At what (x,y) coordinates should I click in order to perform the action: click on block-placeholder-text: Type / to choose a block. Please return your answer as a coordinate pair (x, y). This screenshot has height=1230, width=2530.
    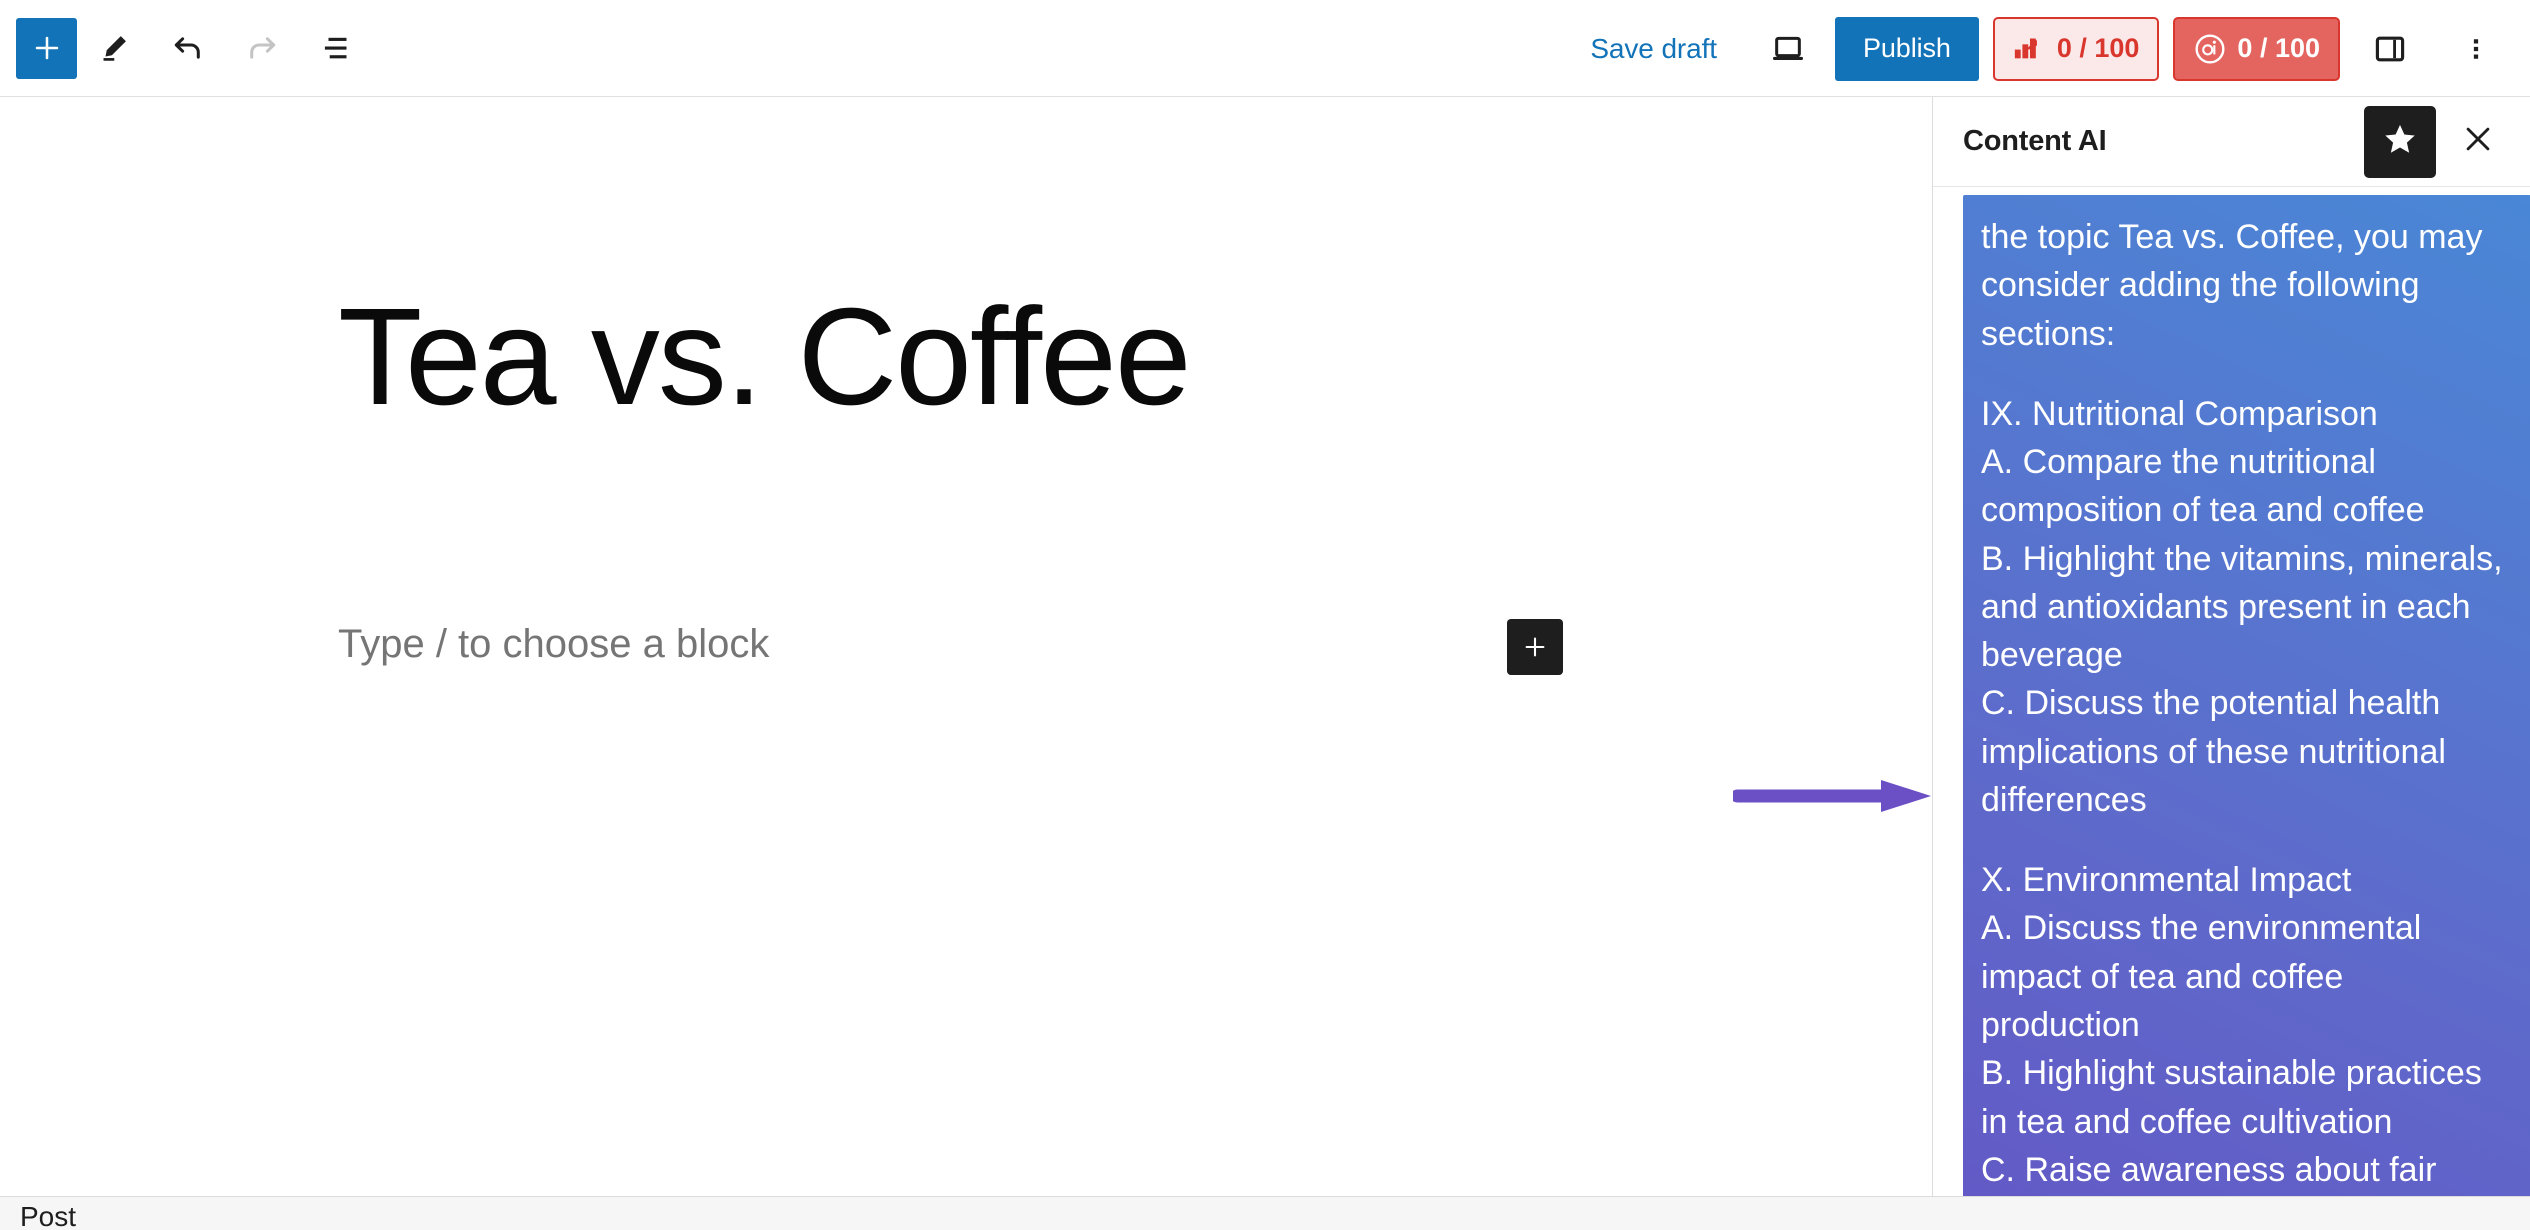
    Looking at the image, I should click on (553, 644).